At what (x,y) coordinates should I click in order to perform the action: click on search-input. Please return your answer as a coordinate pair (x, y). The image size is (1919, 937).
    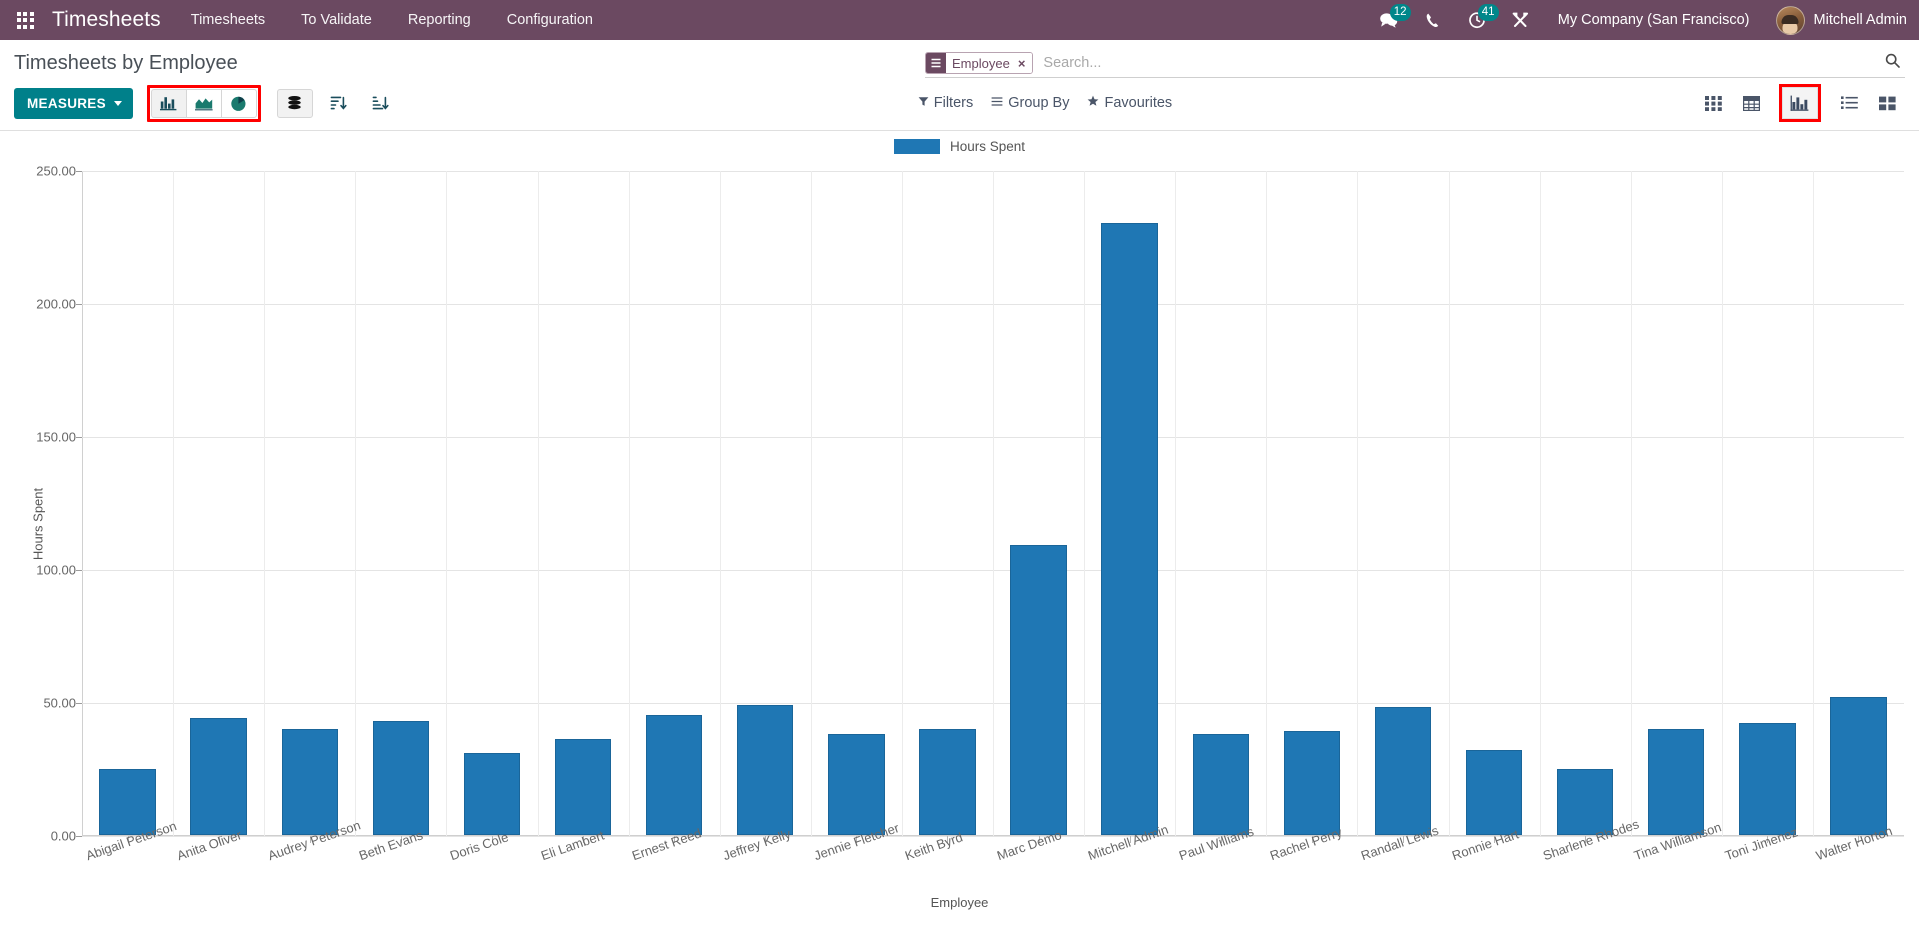
    Looking at the image, I should click on (1459, 63).